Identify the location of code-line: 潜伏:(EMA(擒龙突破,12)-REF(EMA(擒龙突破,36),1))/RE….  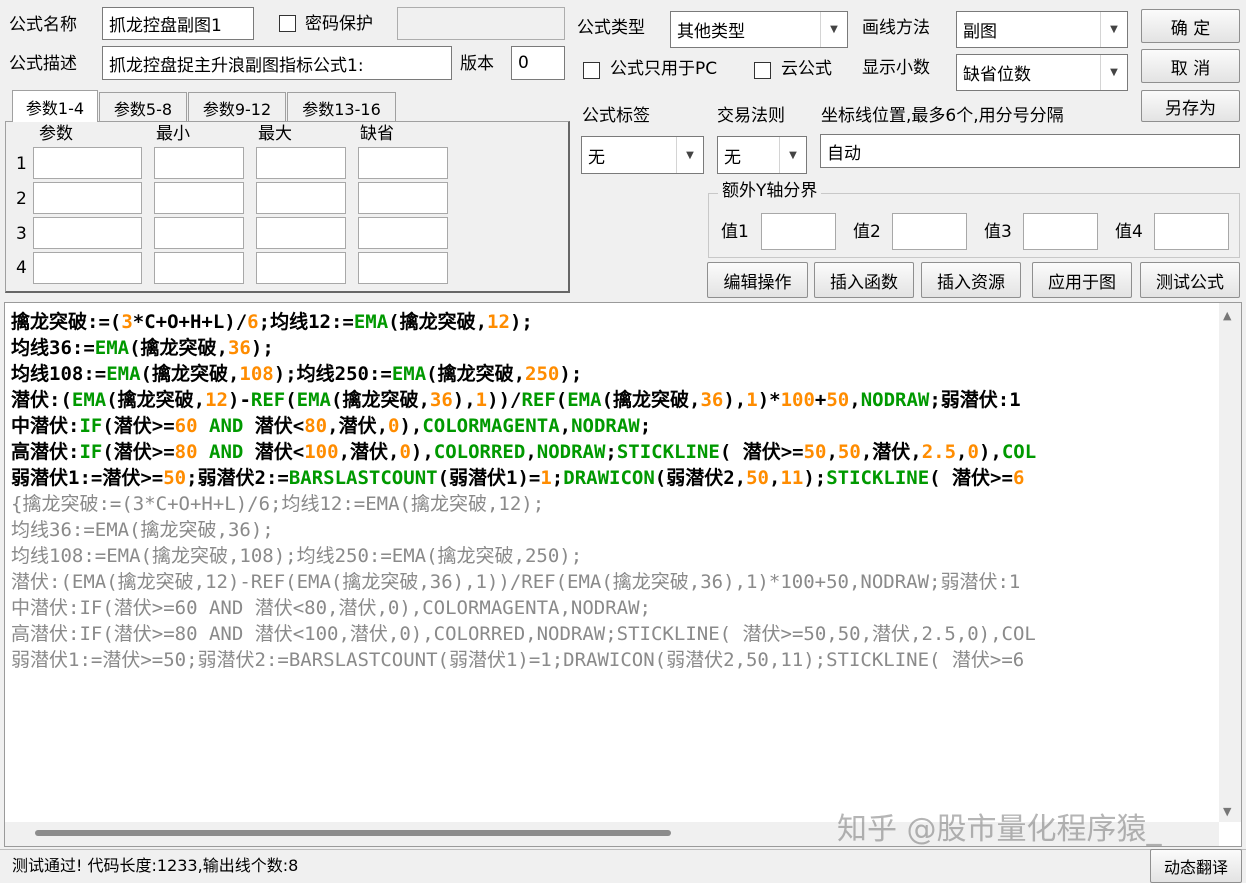
(516, 400).